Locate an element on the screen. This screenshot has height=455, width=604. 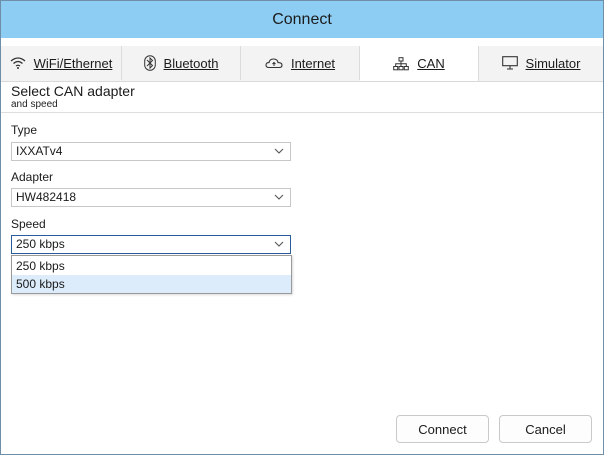
tab-simulator: Simulator is located at coordinates (541, 63).